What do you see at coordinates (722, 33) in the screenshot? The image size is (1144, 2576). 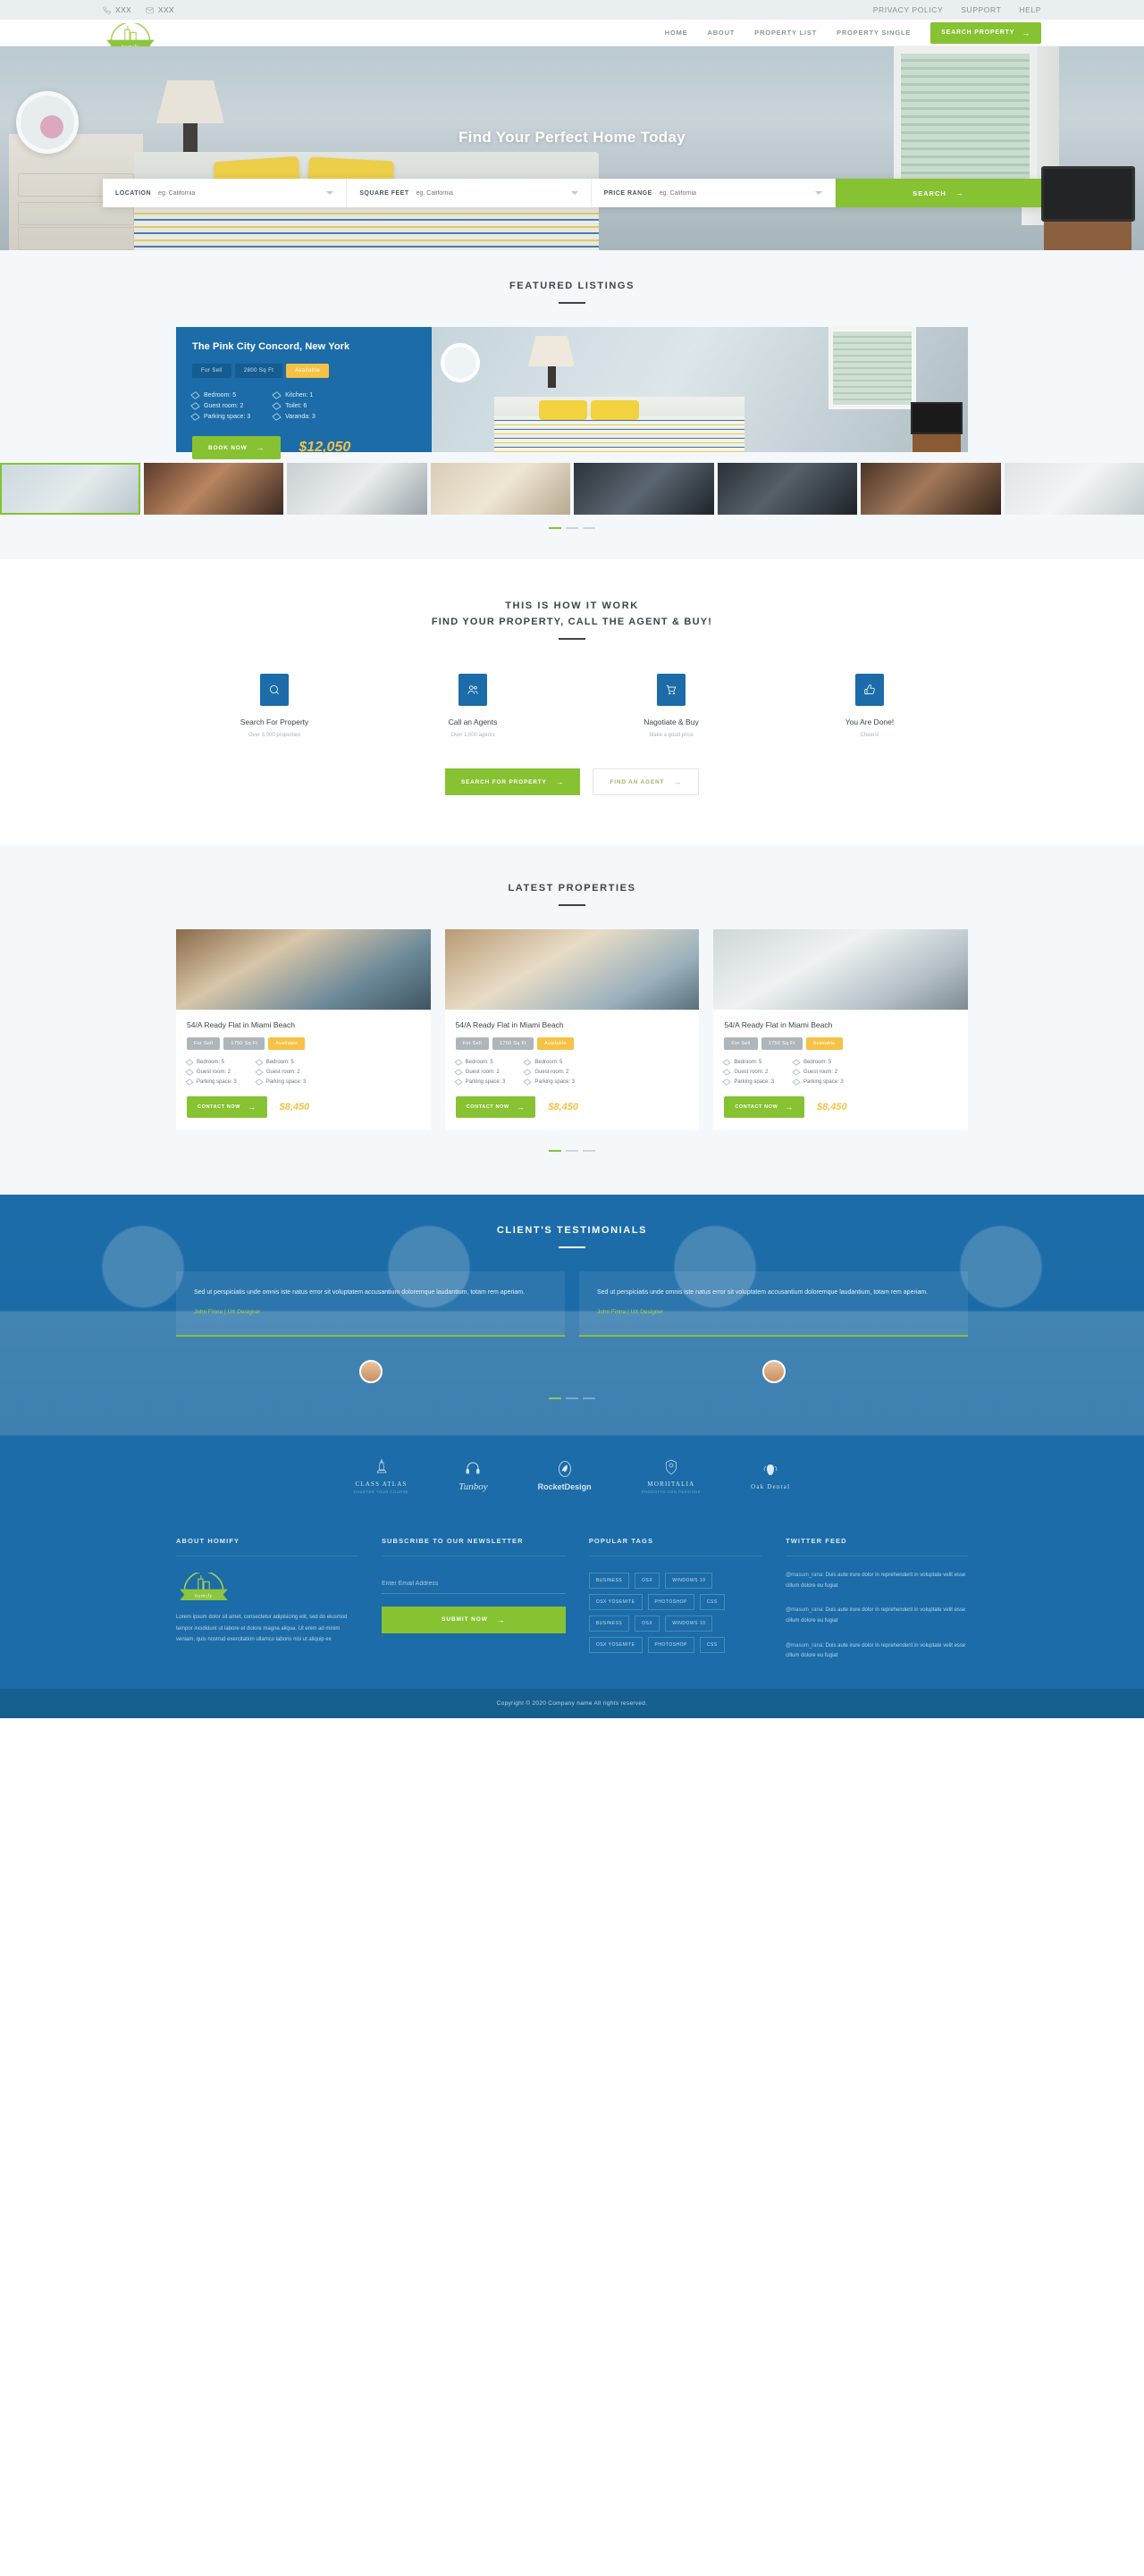 I see `nav-item-about: ABOUT` at bounding box center [722, 33].